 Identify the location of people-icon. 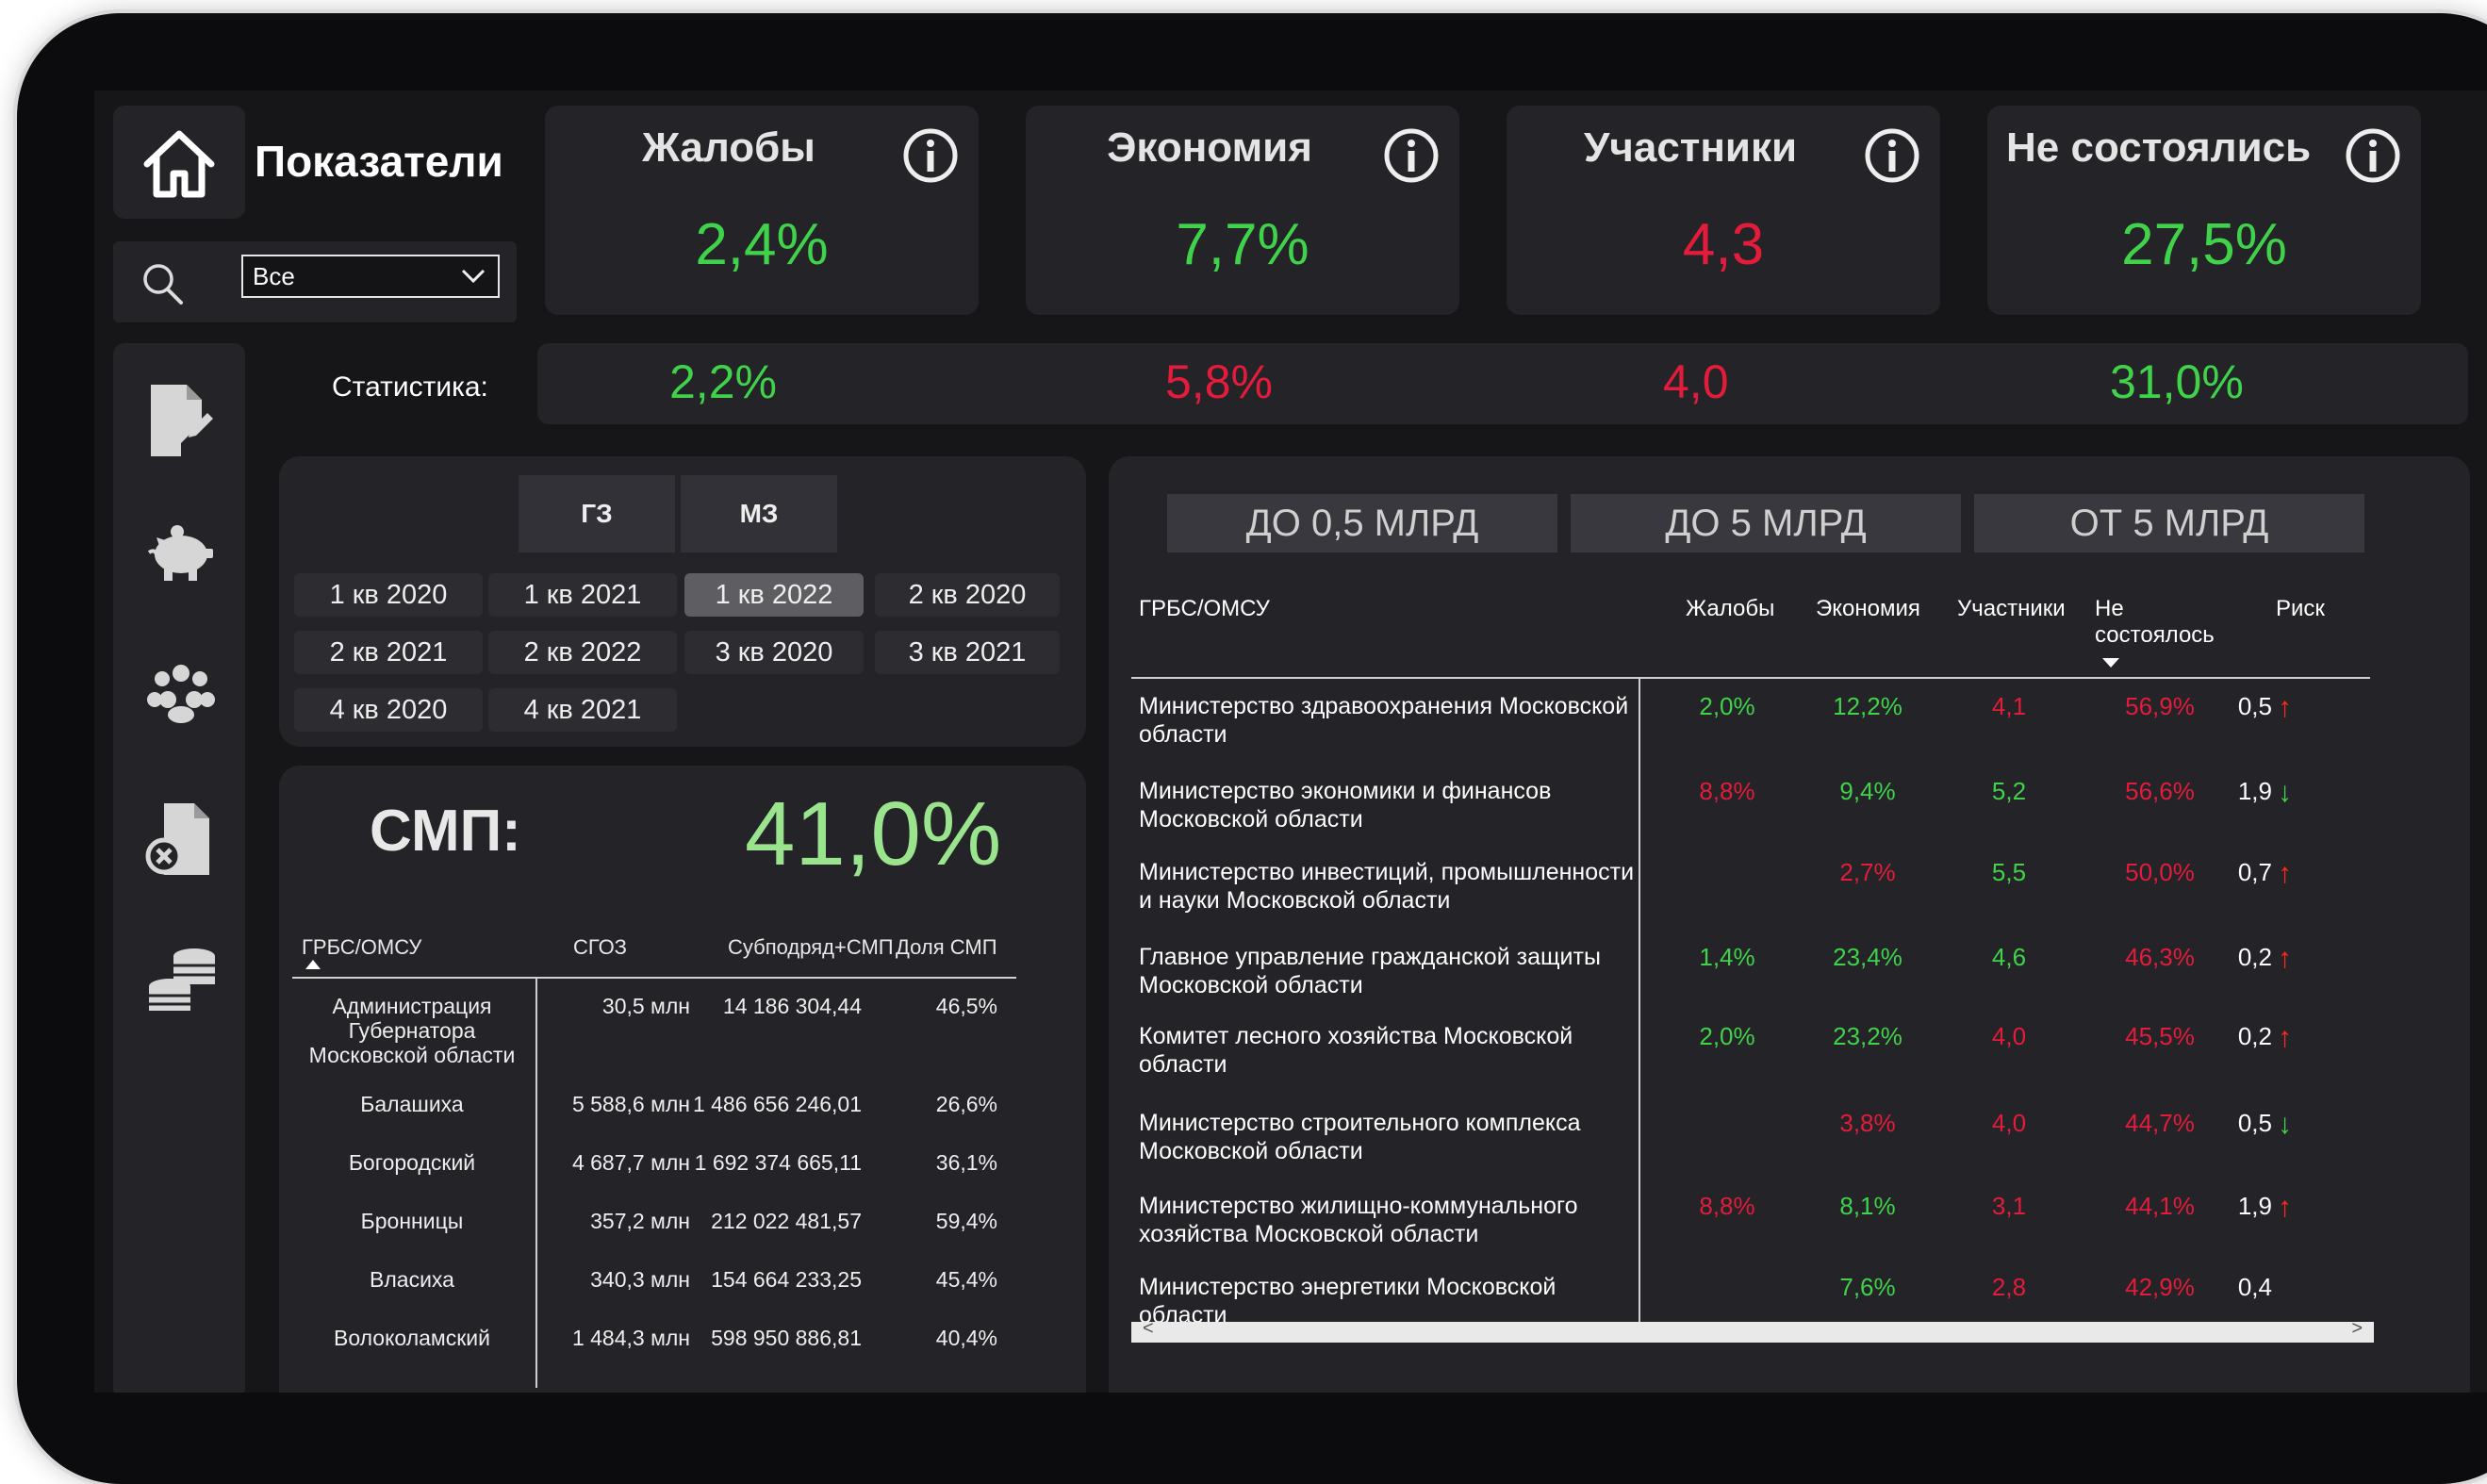
(181, 693).